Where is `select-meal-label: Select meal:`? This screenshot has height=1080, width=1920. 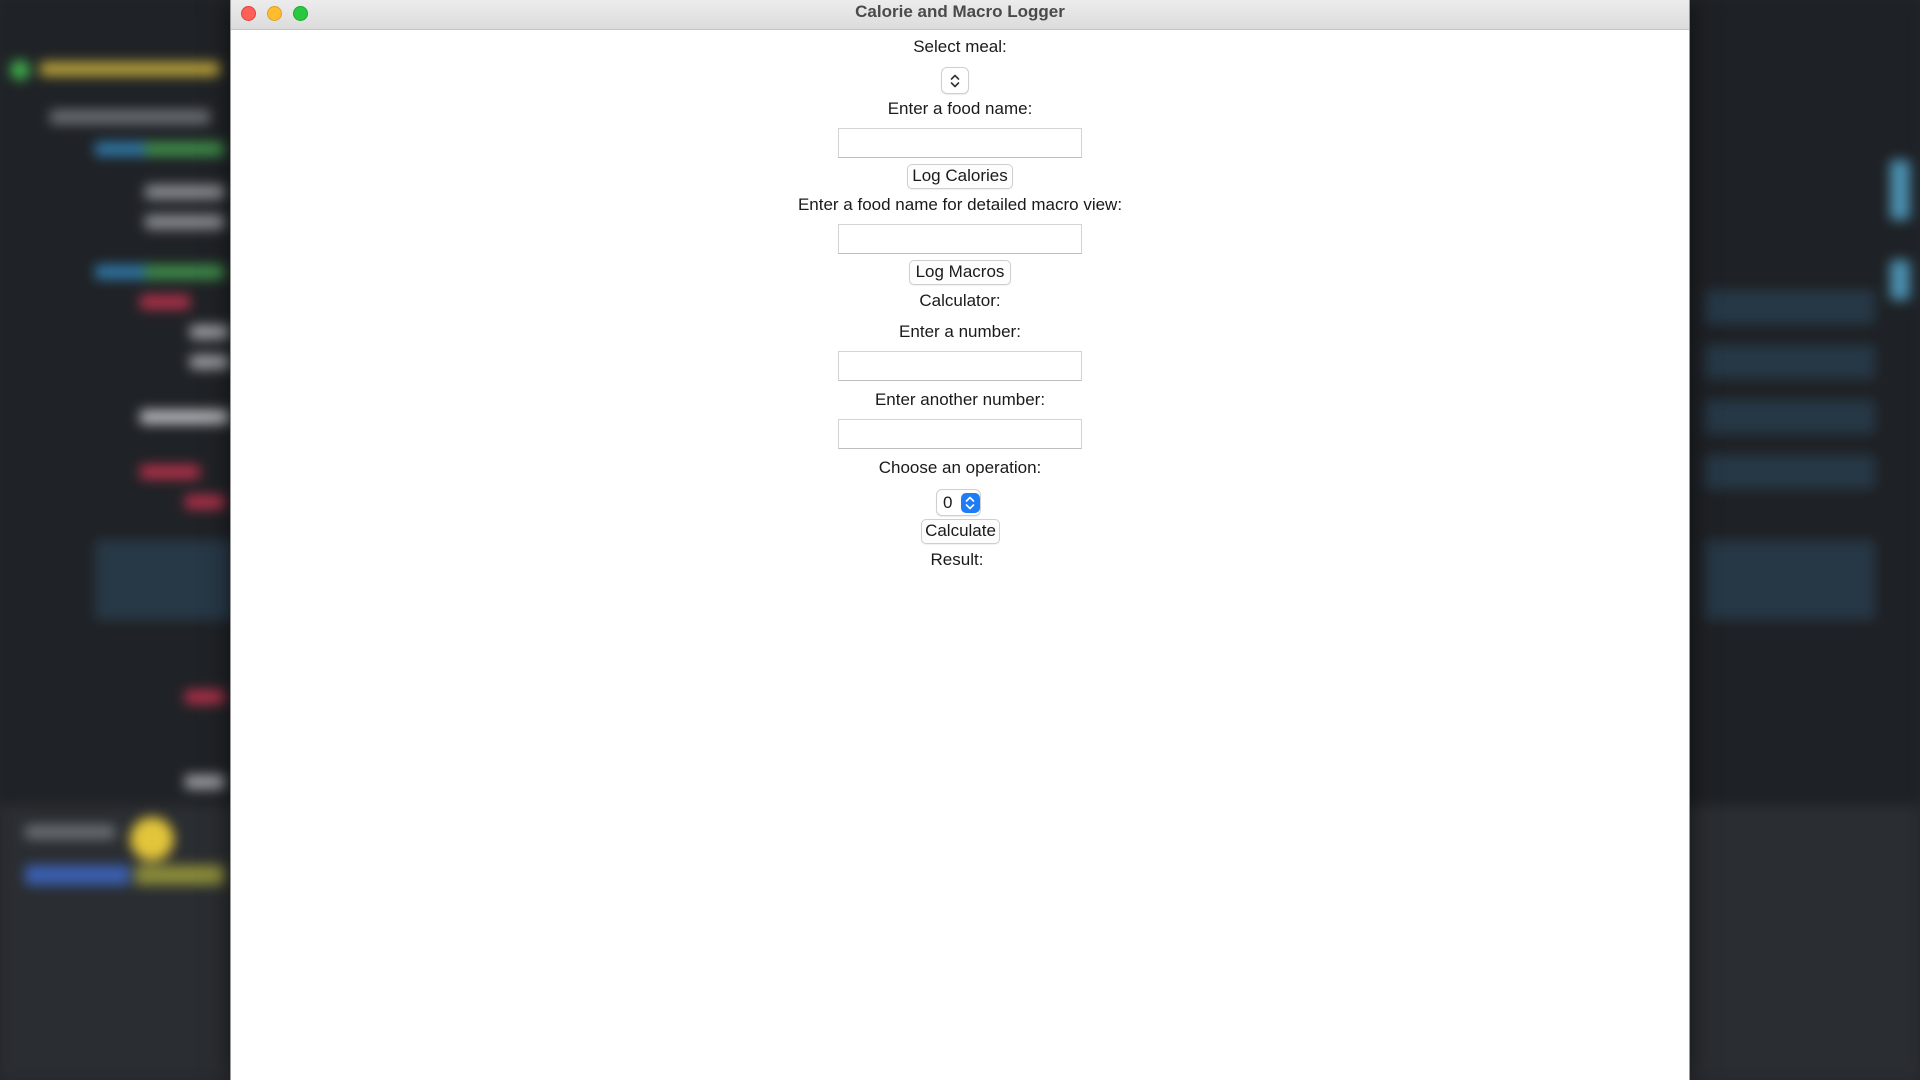
select-meal-label: Select meal: is located at coordinates (960, 46).